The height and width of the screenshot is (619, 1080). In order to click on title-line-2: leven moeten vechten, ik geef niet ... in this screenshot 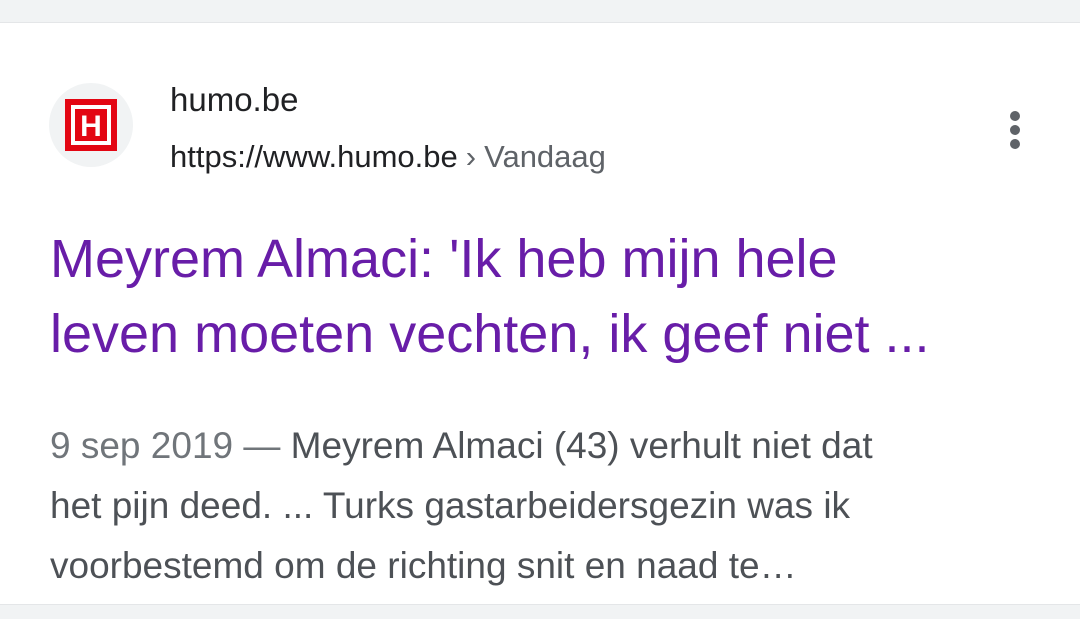, I will do `click(490, 334)`.